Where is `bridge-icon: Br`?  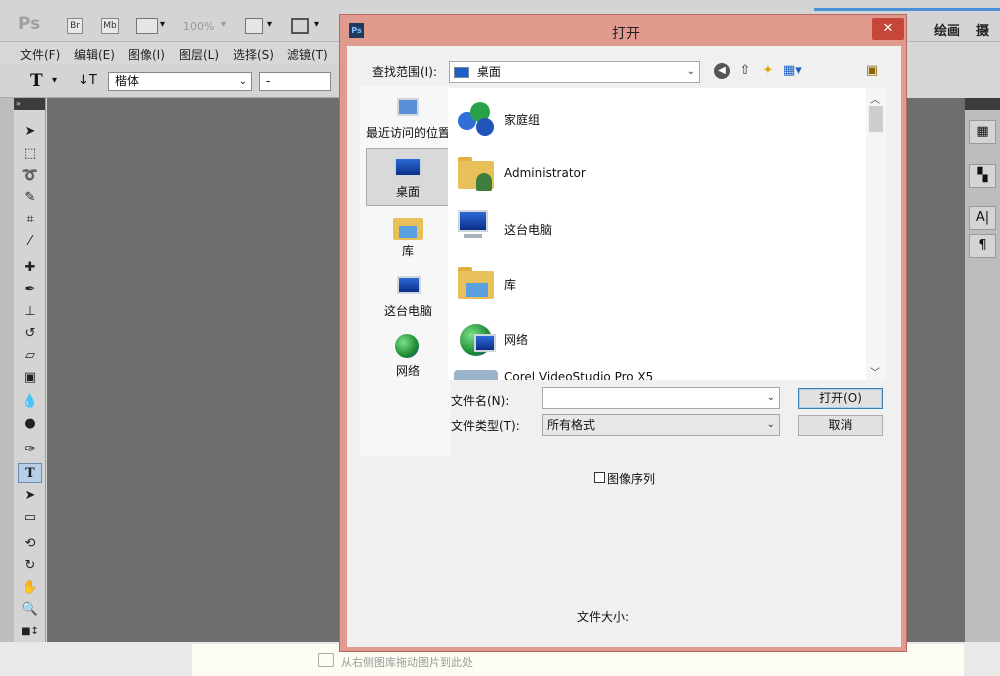 bridge-icon: Br is located at coordinates (75, 26).